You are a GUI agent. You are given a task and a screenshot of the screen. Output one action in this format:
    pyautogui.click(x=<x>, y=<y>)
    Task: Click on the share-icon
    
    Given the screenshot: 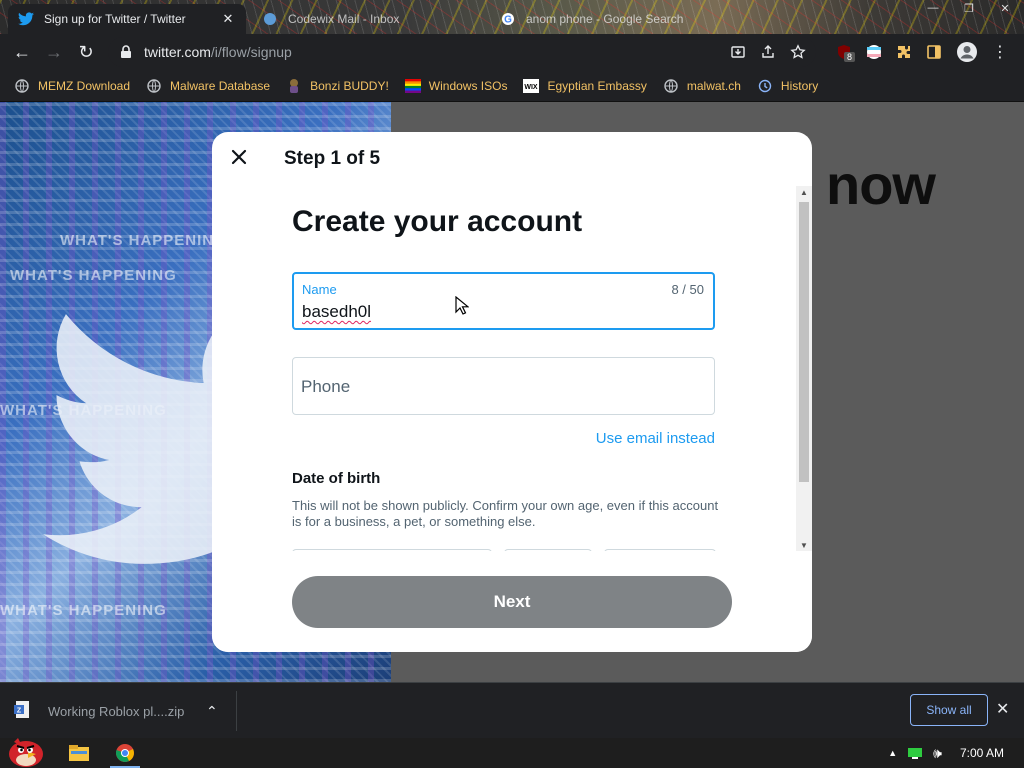 What is the action you would take?
    pyautogui.click(x=768, y=52)
    